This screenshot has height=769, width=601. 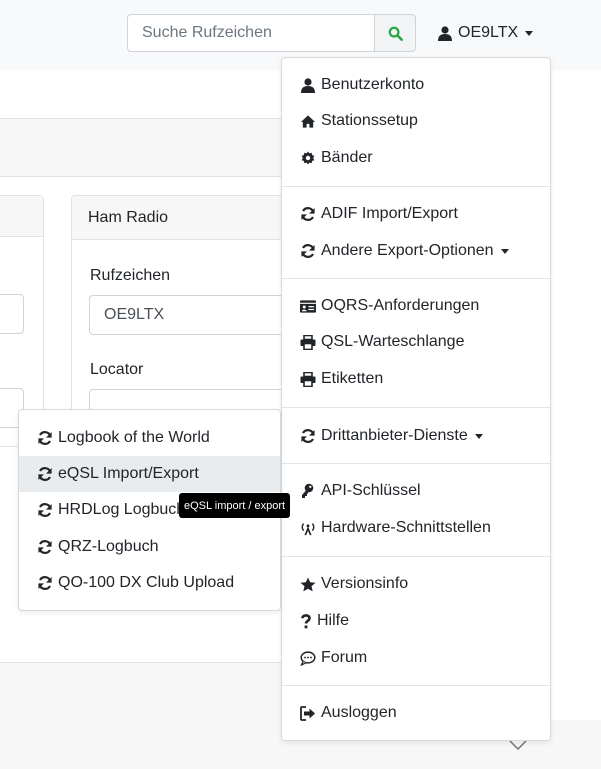 I want to click on callsign-label: Rufzeichen, so click(x=130, y=275).